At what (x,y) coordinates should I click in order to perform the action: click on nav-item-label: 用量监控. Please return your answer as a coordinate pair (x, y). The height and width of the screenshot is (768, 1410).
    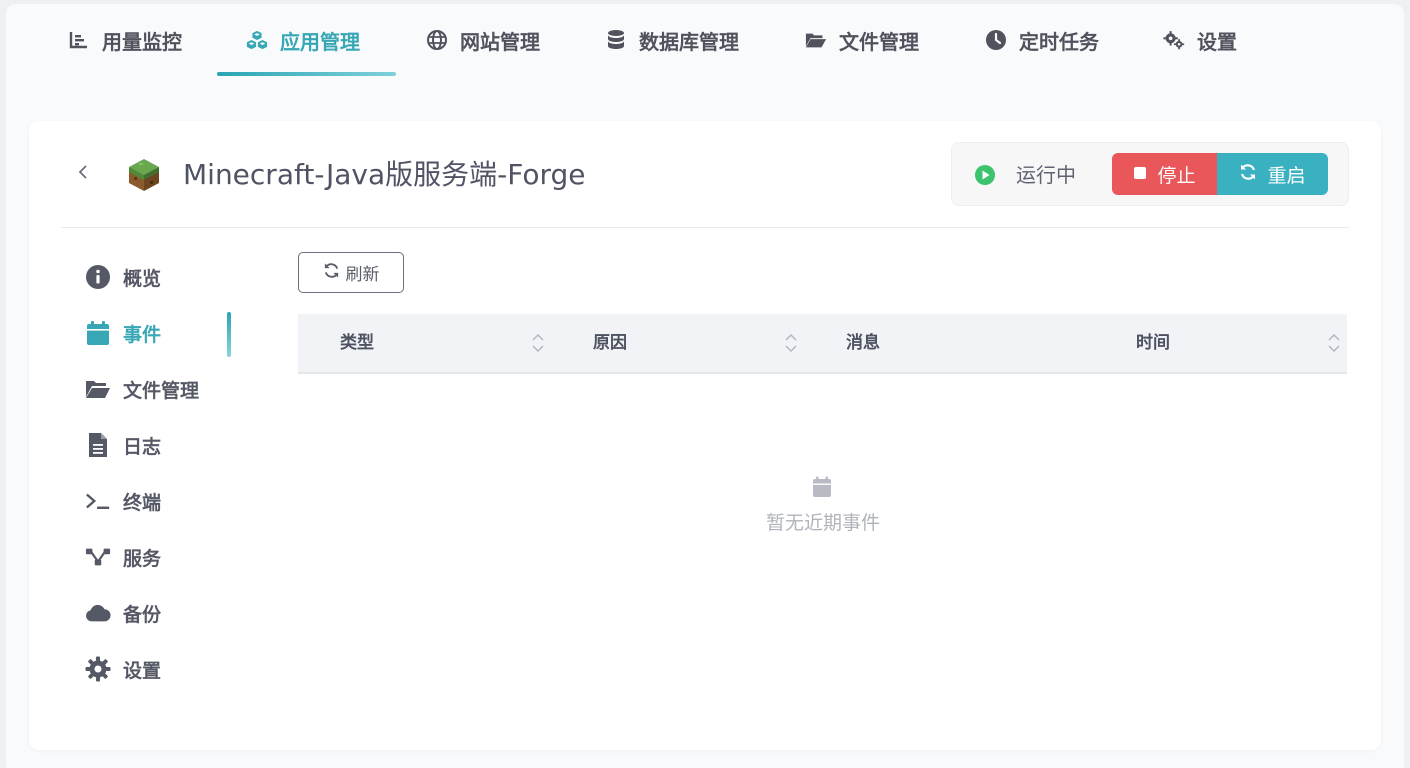
    Looking at the image, I should click on (142, 41).